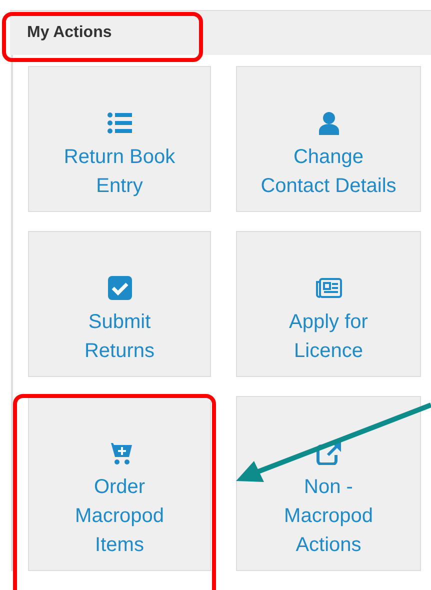 This screenshot has height=590, width=431. Describe the element at coordinates (119, 483) in the screenshot. I see `action-tile: Order Macropod Items` at that location.